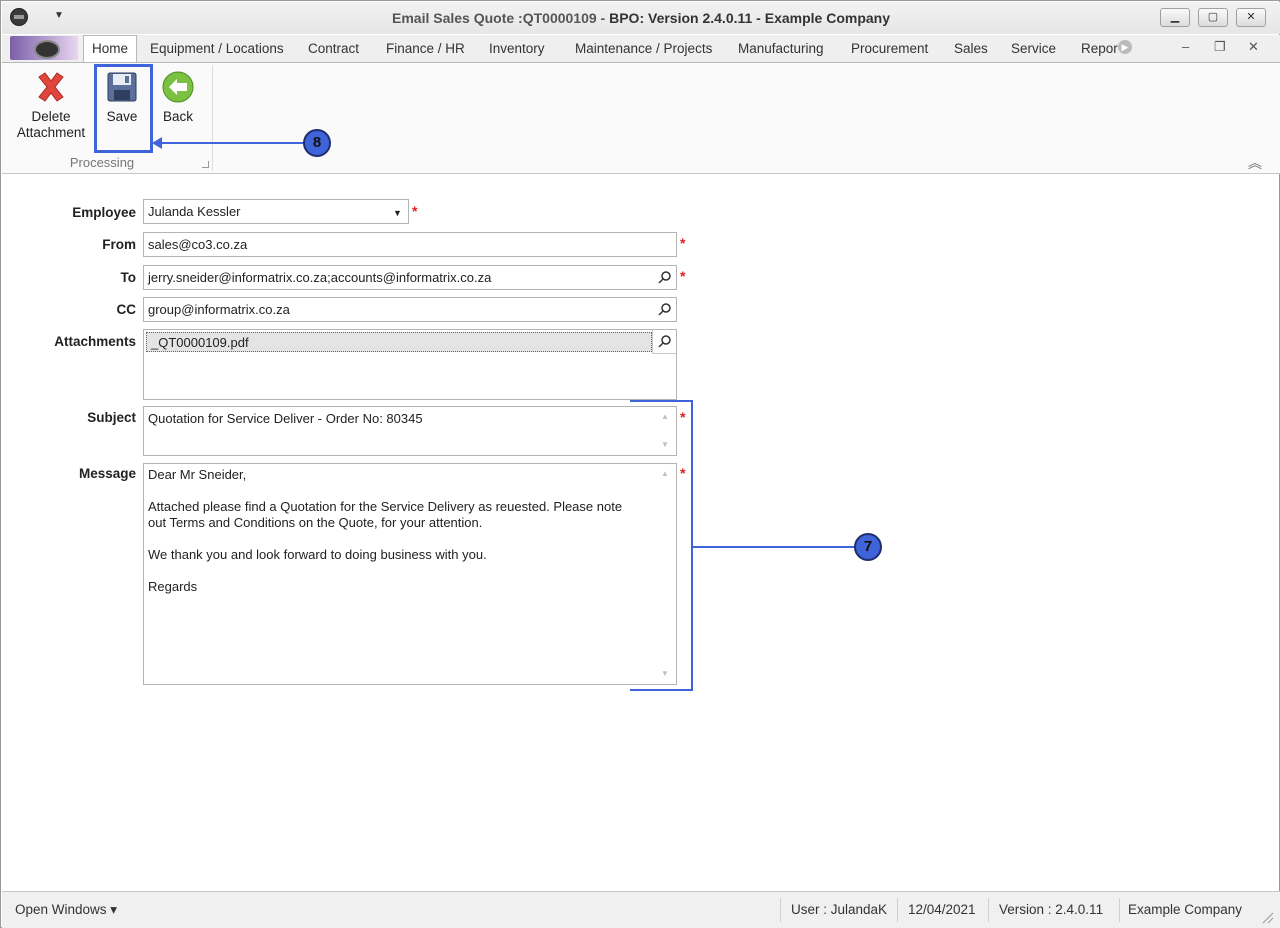 This screenshot has width=1280, height=928. Describe the element at coordinates (66, 910) in the screenshot. I see `open-windows-menu: Open Windows ▾` at that location.